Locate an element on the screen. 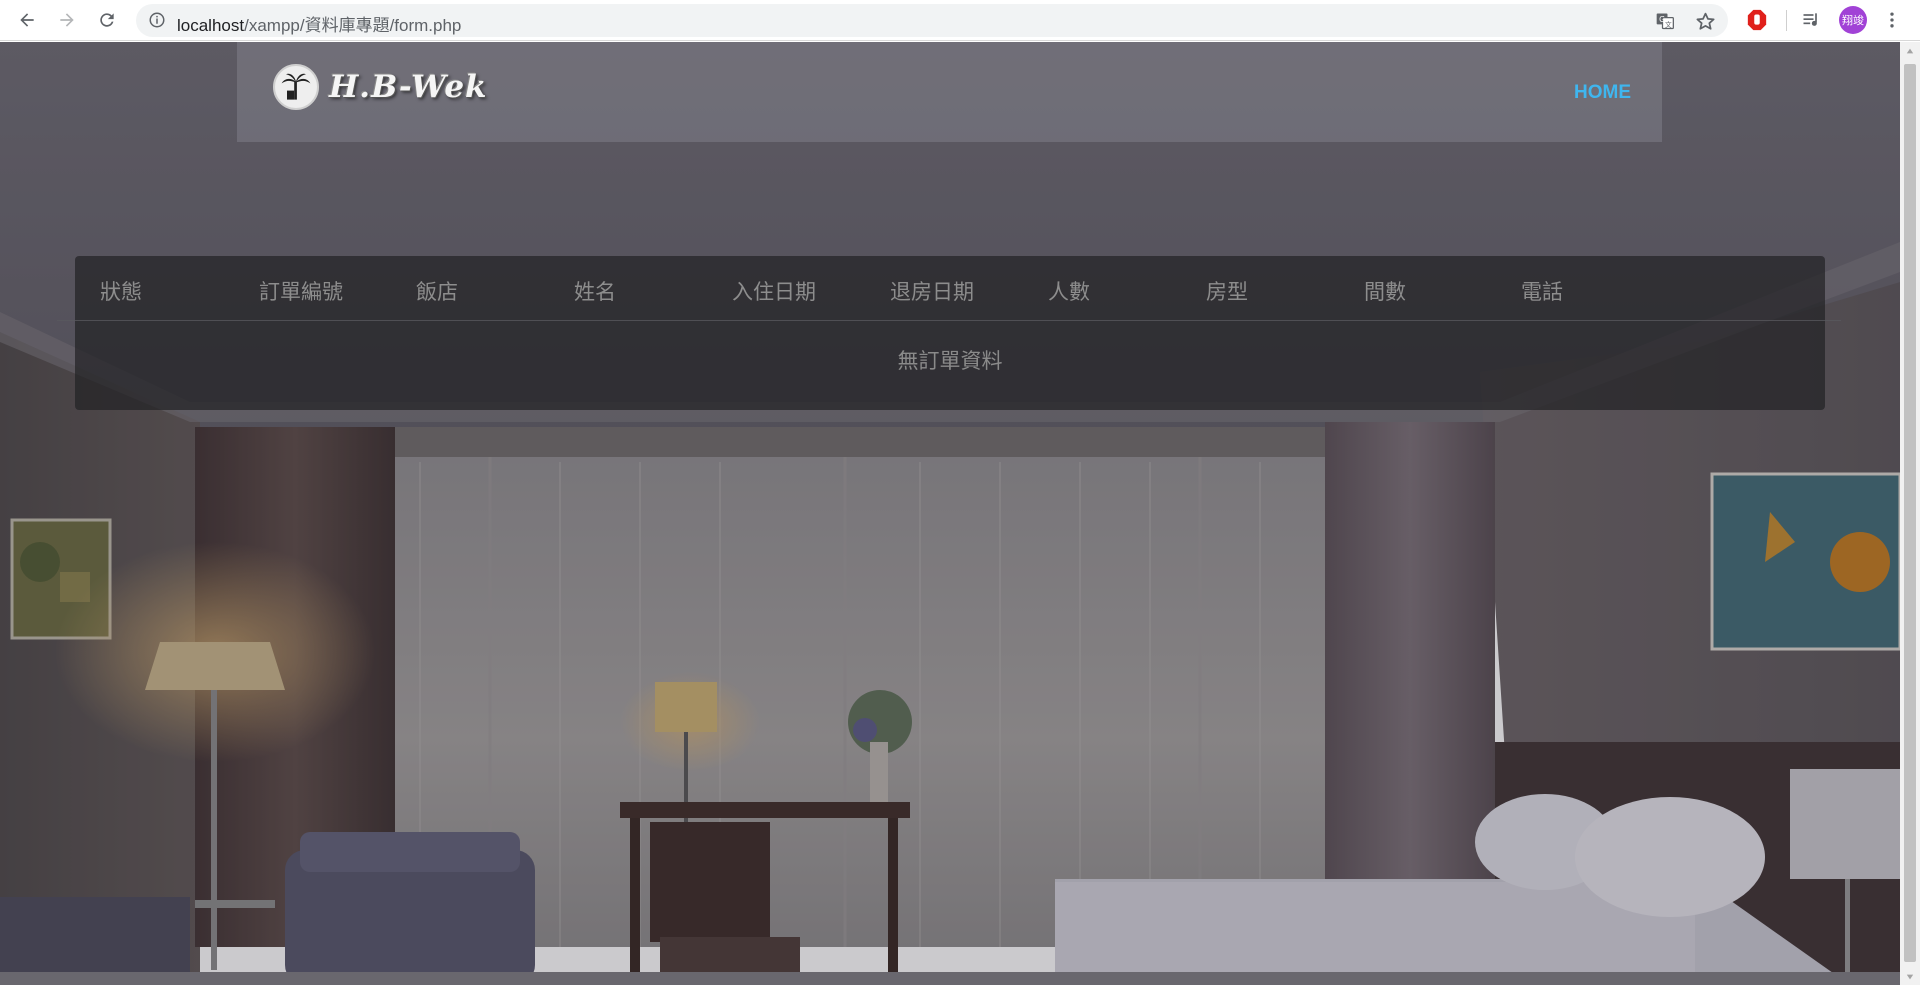 The width and height of the screenshot is (1920, 985). more-vert-icon is located at coordinates (1892, 20).